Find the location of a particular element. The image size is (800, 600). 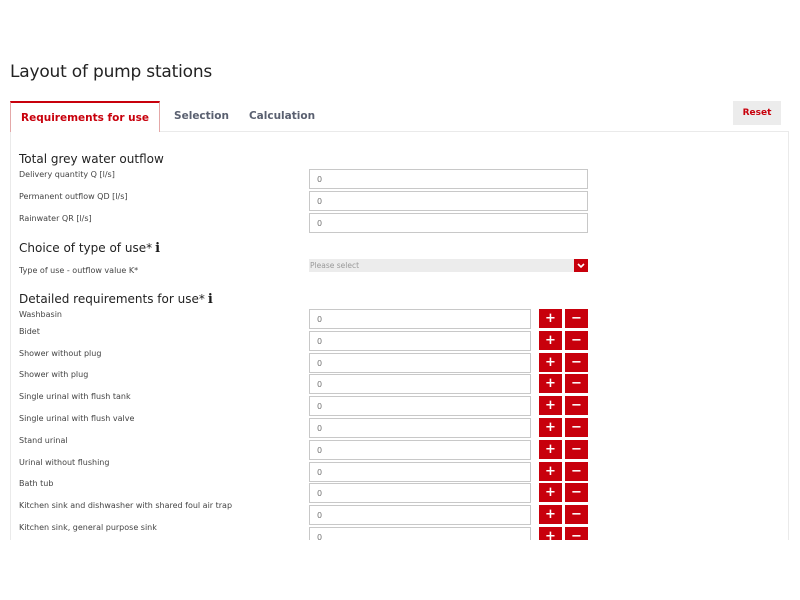

rainwater-input is located at coordinates (448, 223).